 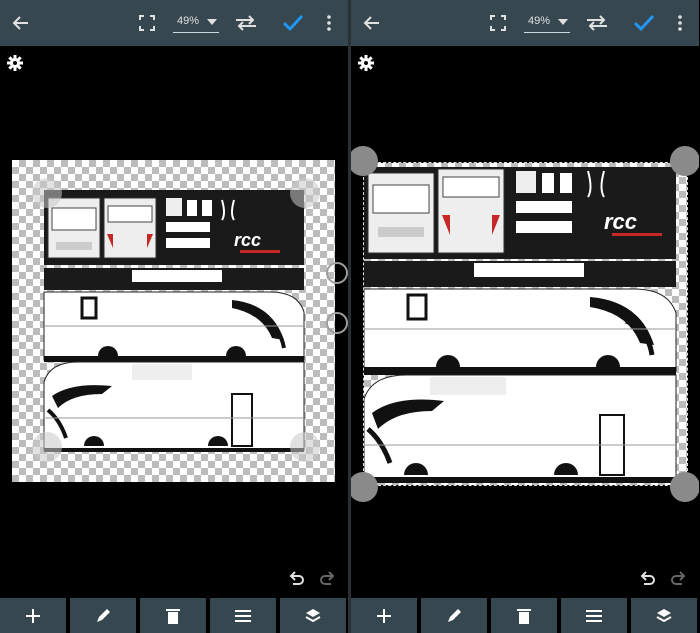 What do you see at coordinates (337, 323) in the screenshot?
I see `rotate-ccw-icon` at bounding box center [337, 323].